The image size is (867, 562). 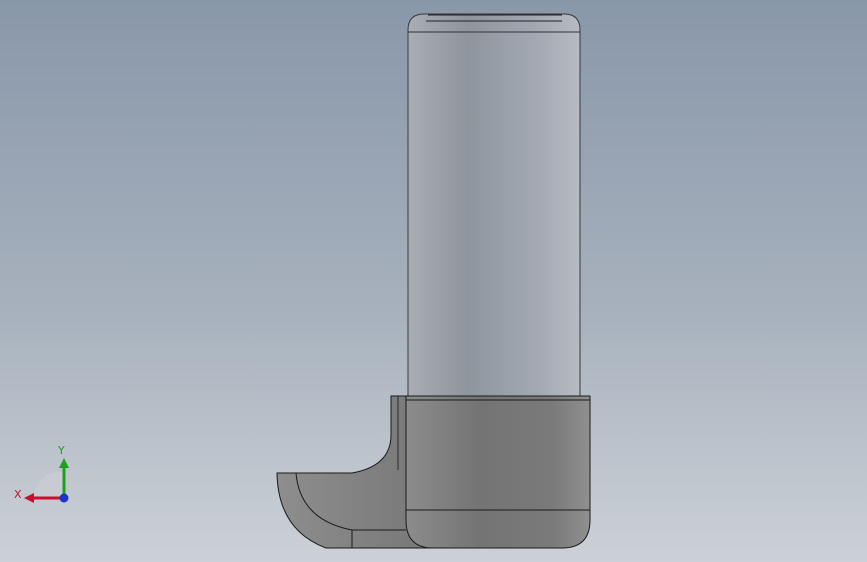 What do you see at coordinates (18, 494) in the screenshot?
I see `x-axis-label: X` at bounding box center [18, 494].